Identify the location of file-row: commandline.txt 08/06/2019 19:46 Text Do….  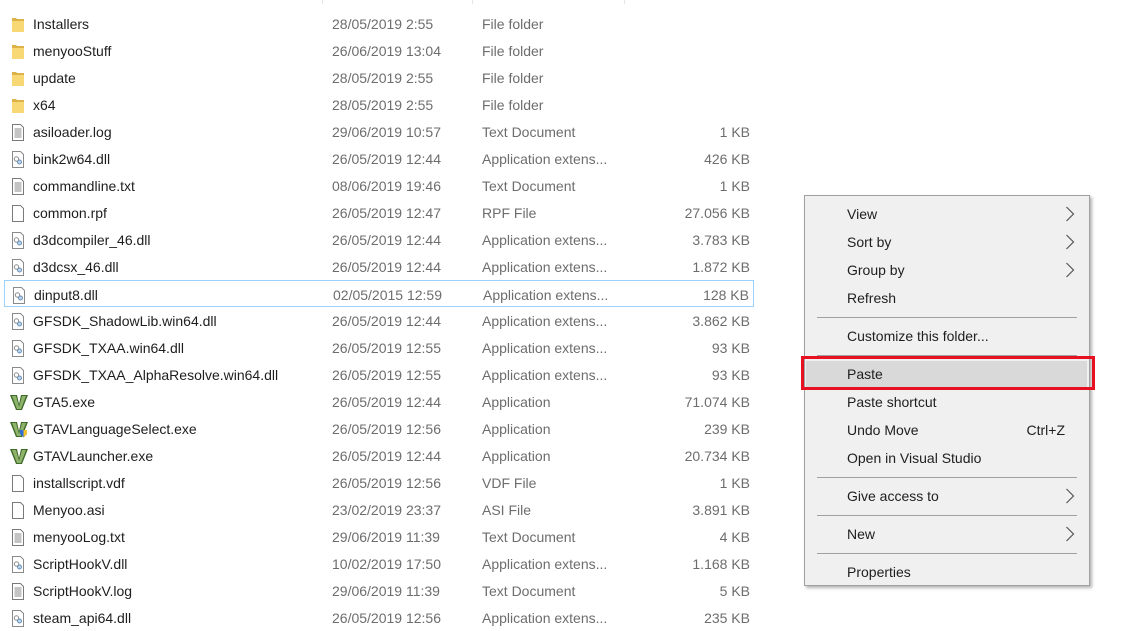
(379, 185).